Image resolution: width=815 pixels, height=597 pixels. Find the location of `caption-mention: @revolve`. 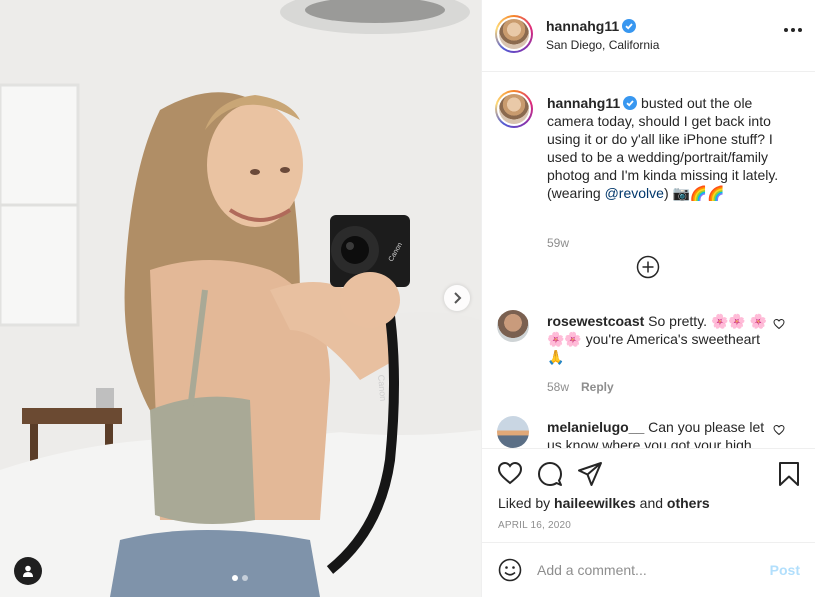

caption-mention: @revolve is located at coordinates (634, 193).